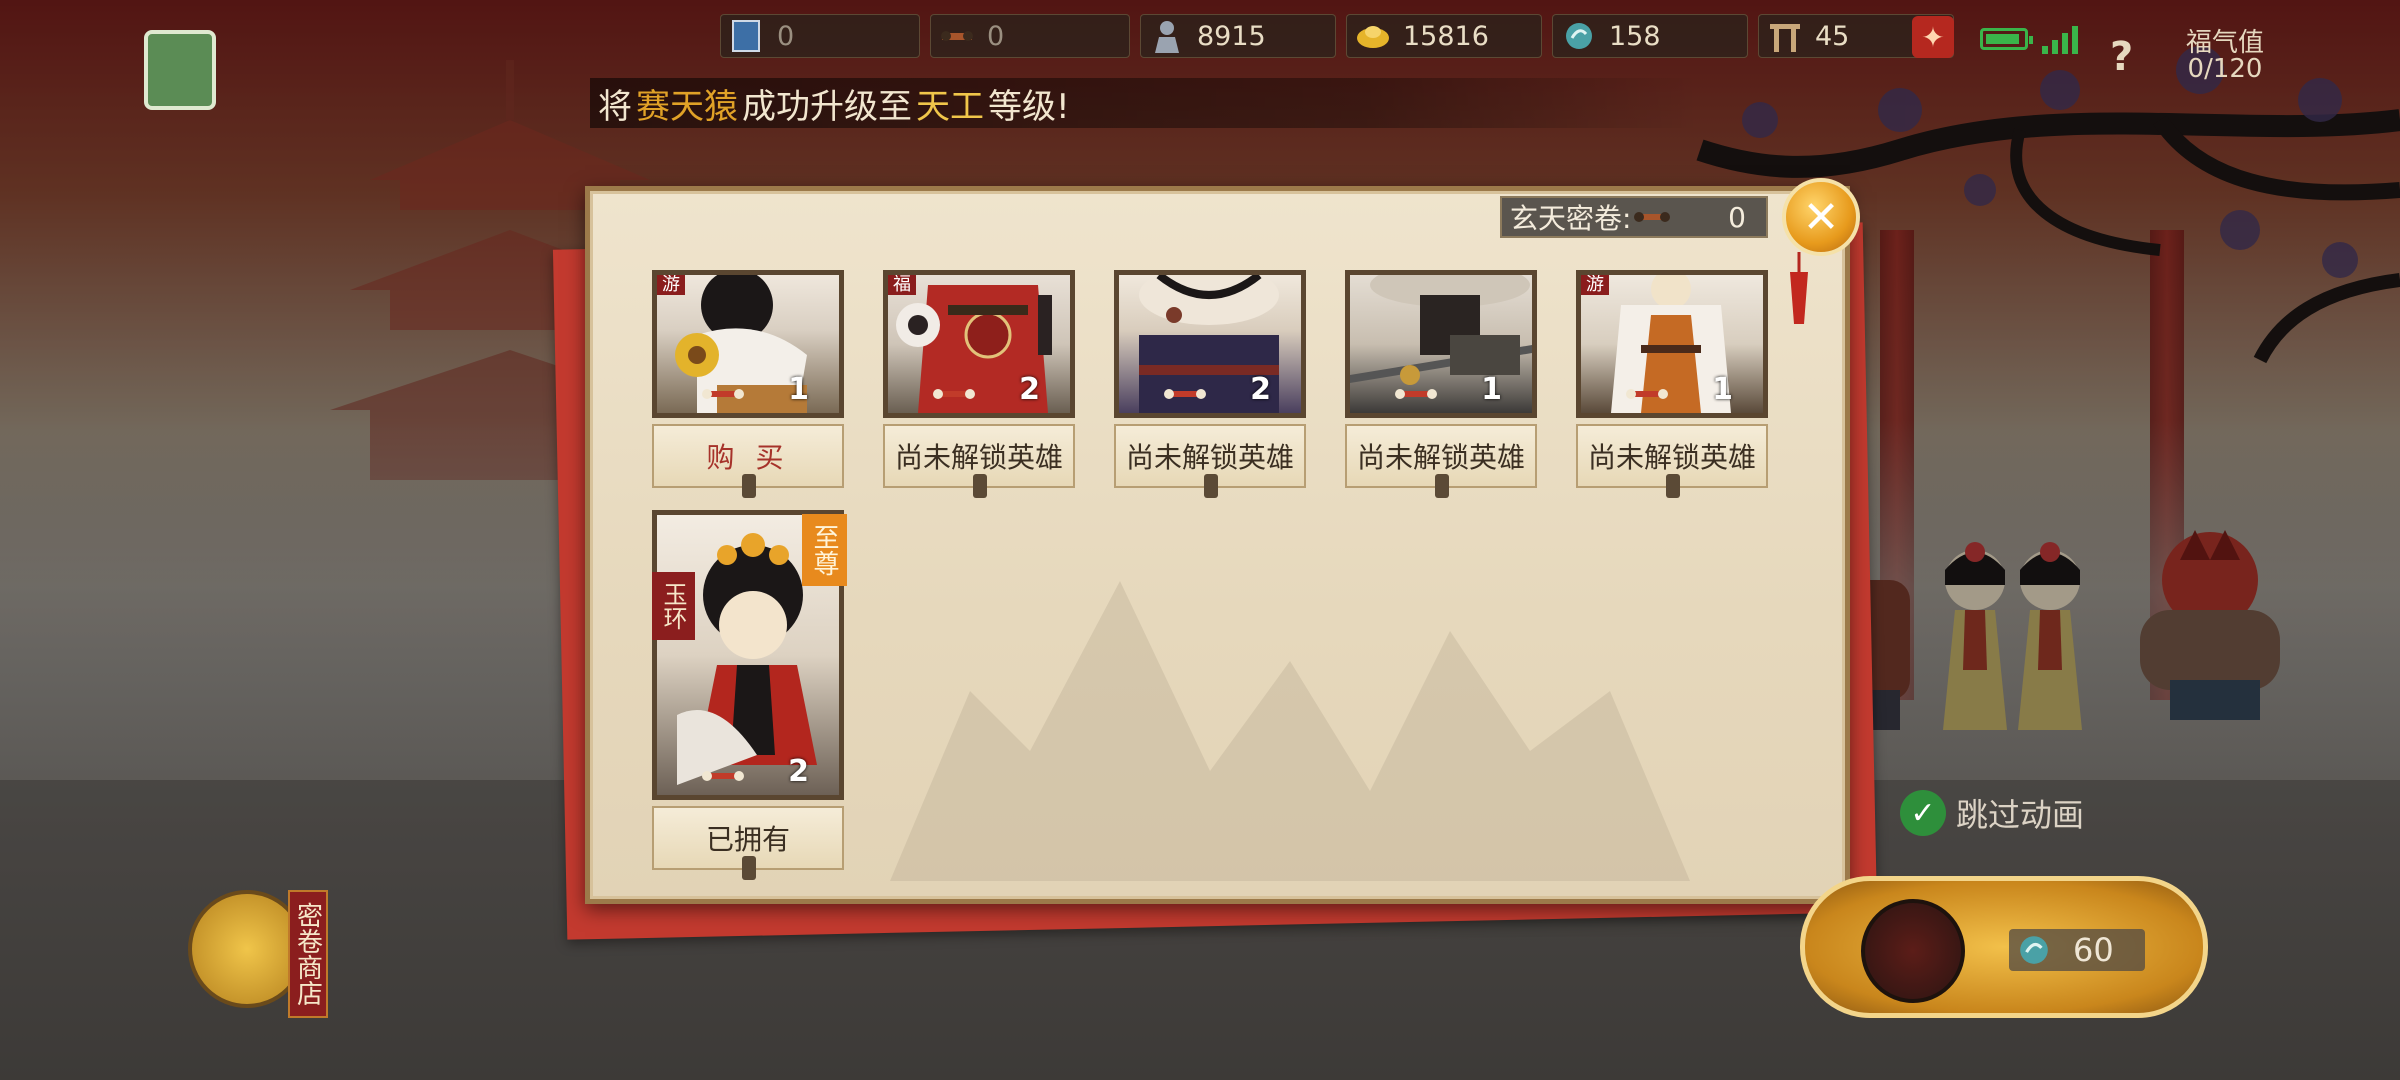 The height and width of the screenshot is (1080, 2400). What do you see at coordinates (1595, 285) in the screenshot?
I see `hero-ribbon: 游` at bounding box center [1595, 285].